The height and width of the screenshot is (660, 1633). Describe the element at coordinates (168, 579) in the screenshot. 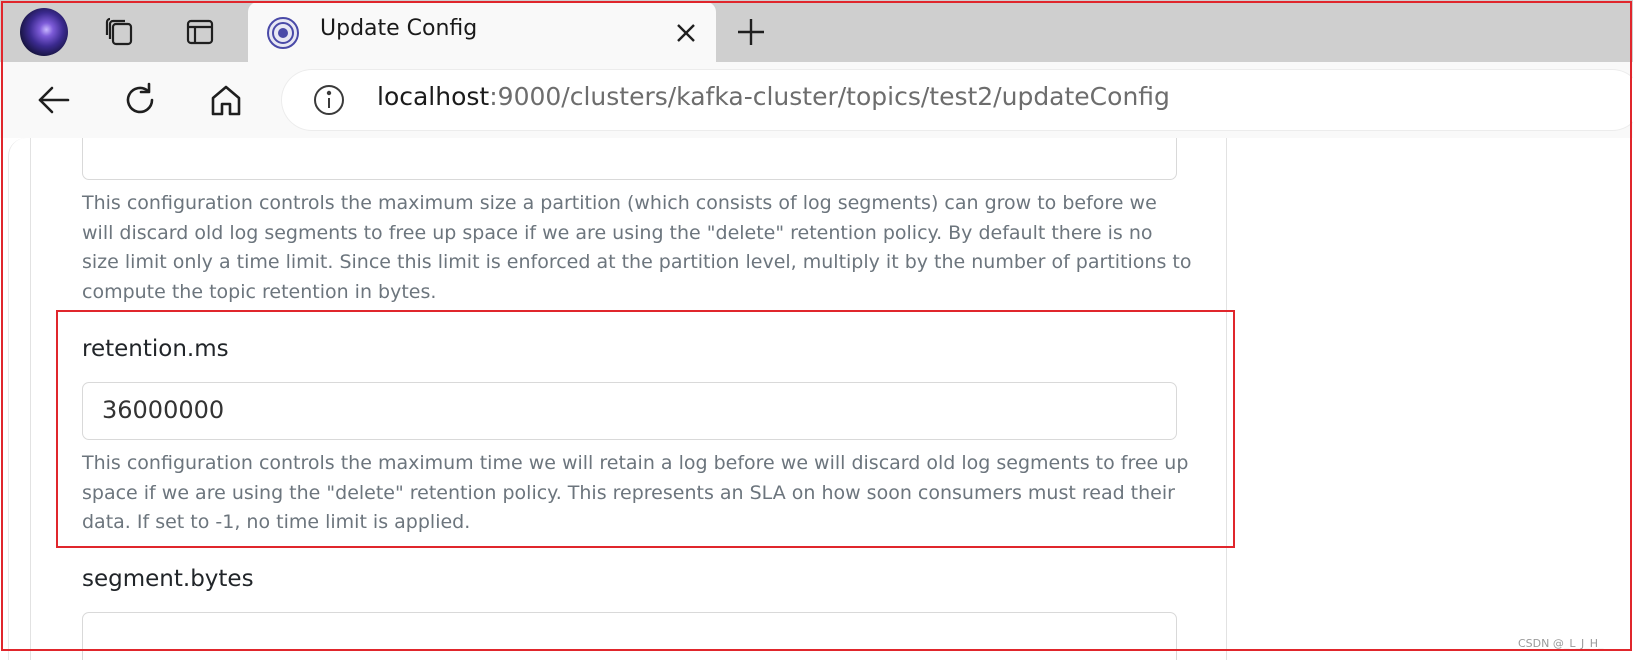

I see `segment-bytes-label: segment.bytes` at that location.